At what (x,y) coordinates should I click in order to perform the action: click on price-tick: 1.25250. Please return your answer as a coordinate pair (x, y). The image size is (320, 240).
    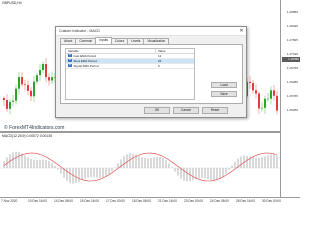
    Looking at the image, I should click on (292, 110).